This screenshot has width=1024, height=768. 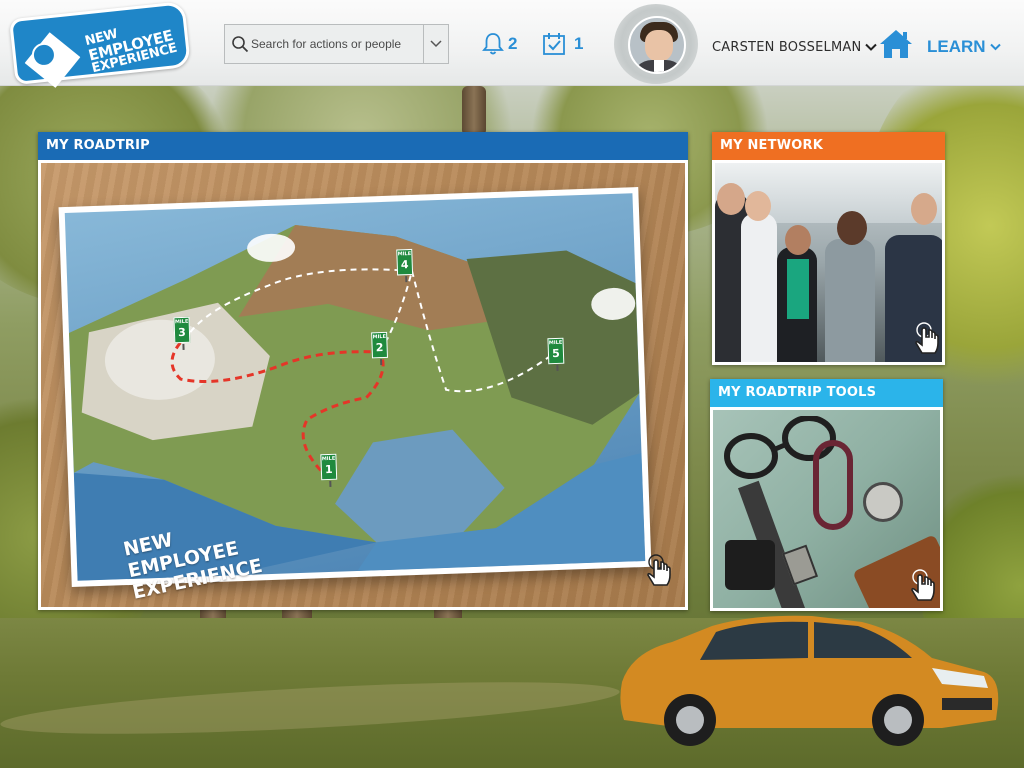 What do you see at coordinates (240, 44) in the screenshot?
I see `search-icon` at bounding box center [240, 44].